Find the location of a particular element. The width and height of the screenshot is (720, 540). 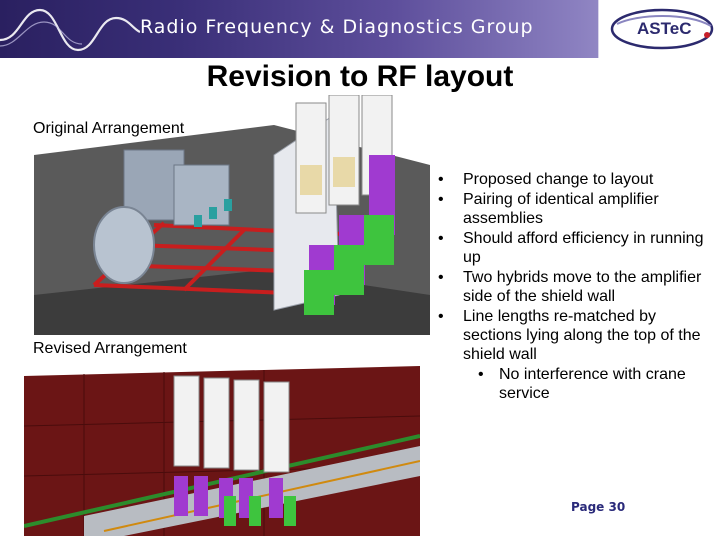

bullet-item: Proposed change to layout is located at coordinates (569, 179).